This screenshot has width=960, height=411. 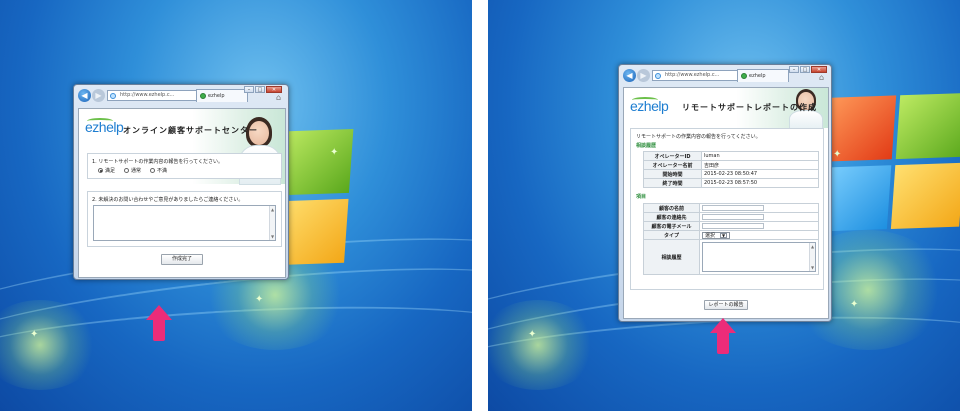 What do you see at coordinates (168, 200) in the screenshot?
I see `question-2-text: 2. 未解決のお問い合わせやご意見がありましたらご連絡ください。` at bounding box center [168, 200].